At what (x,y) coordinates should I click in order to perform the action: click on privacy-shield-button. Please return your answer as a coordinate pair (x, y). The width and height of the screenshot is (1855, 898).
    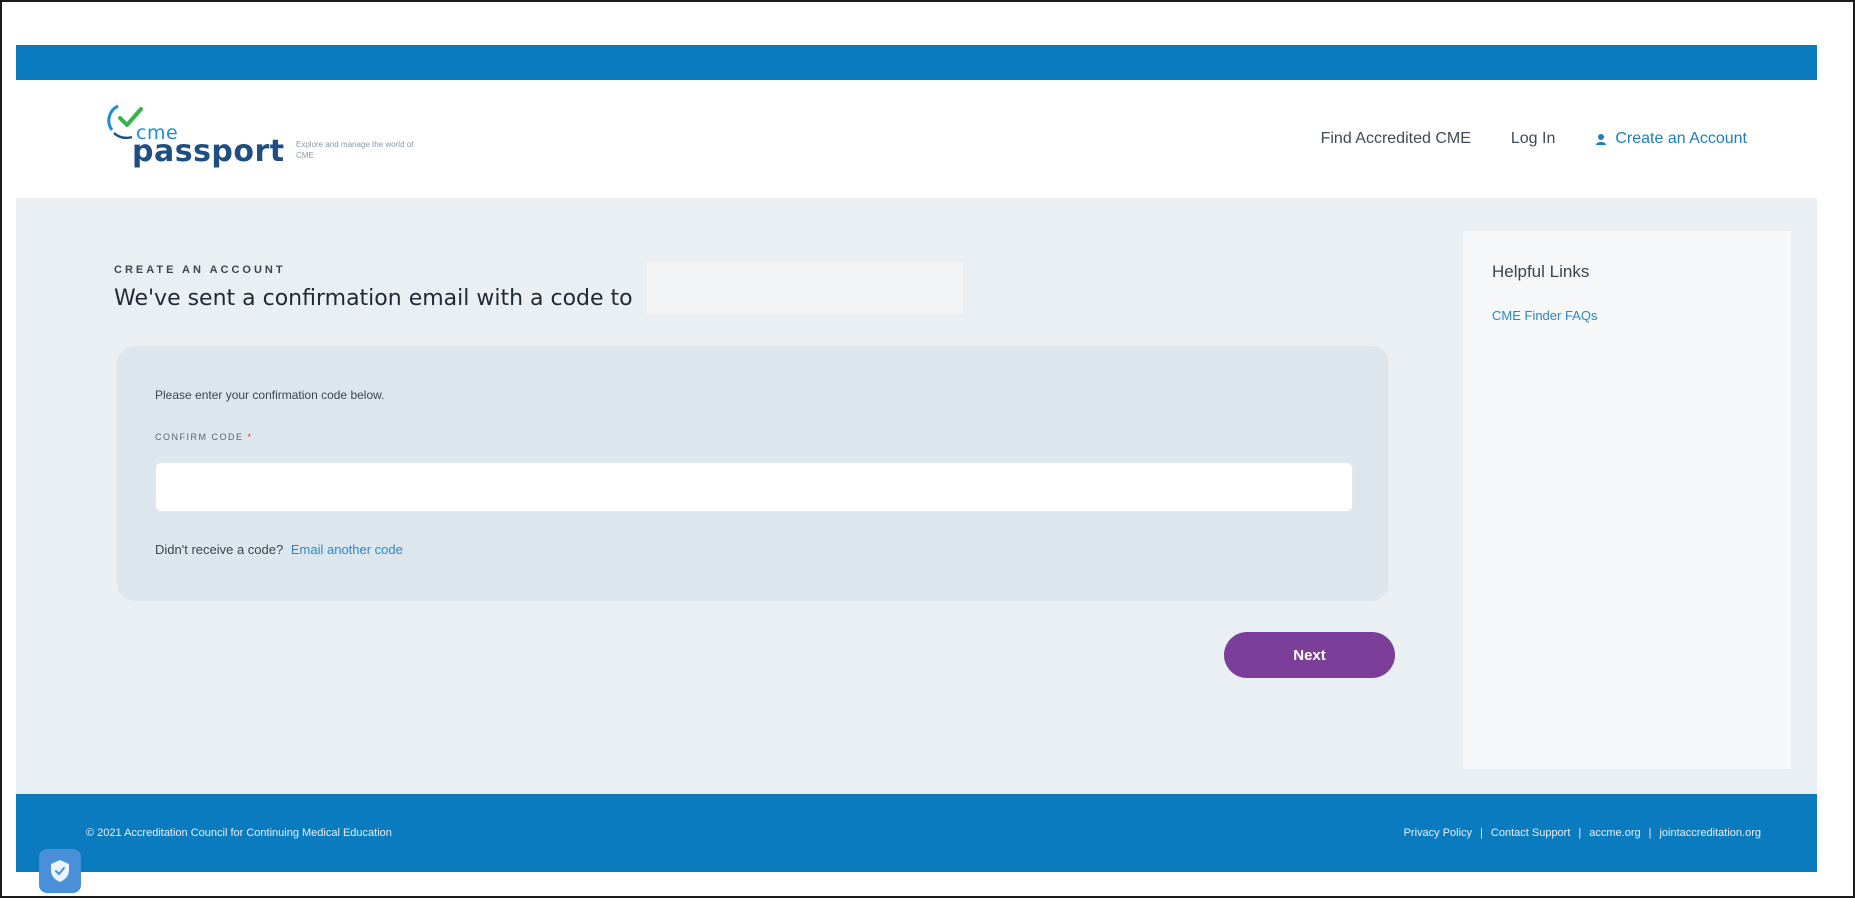
    Looking at the image, I should click on (60, 871).